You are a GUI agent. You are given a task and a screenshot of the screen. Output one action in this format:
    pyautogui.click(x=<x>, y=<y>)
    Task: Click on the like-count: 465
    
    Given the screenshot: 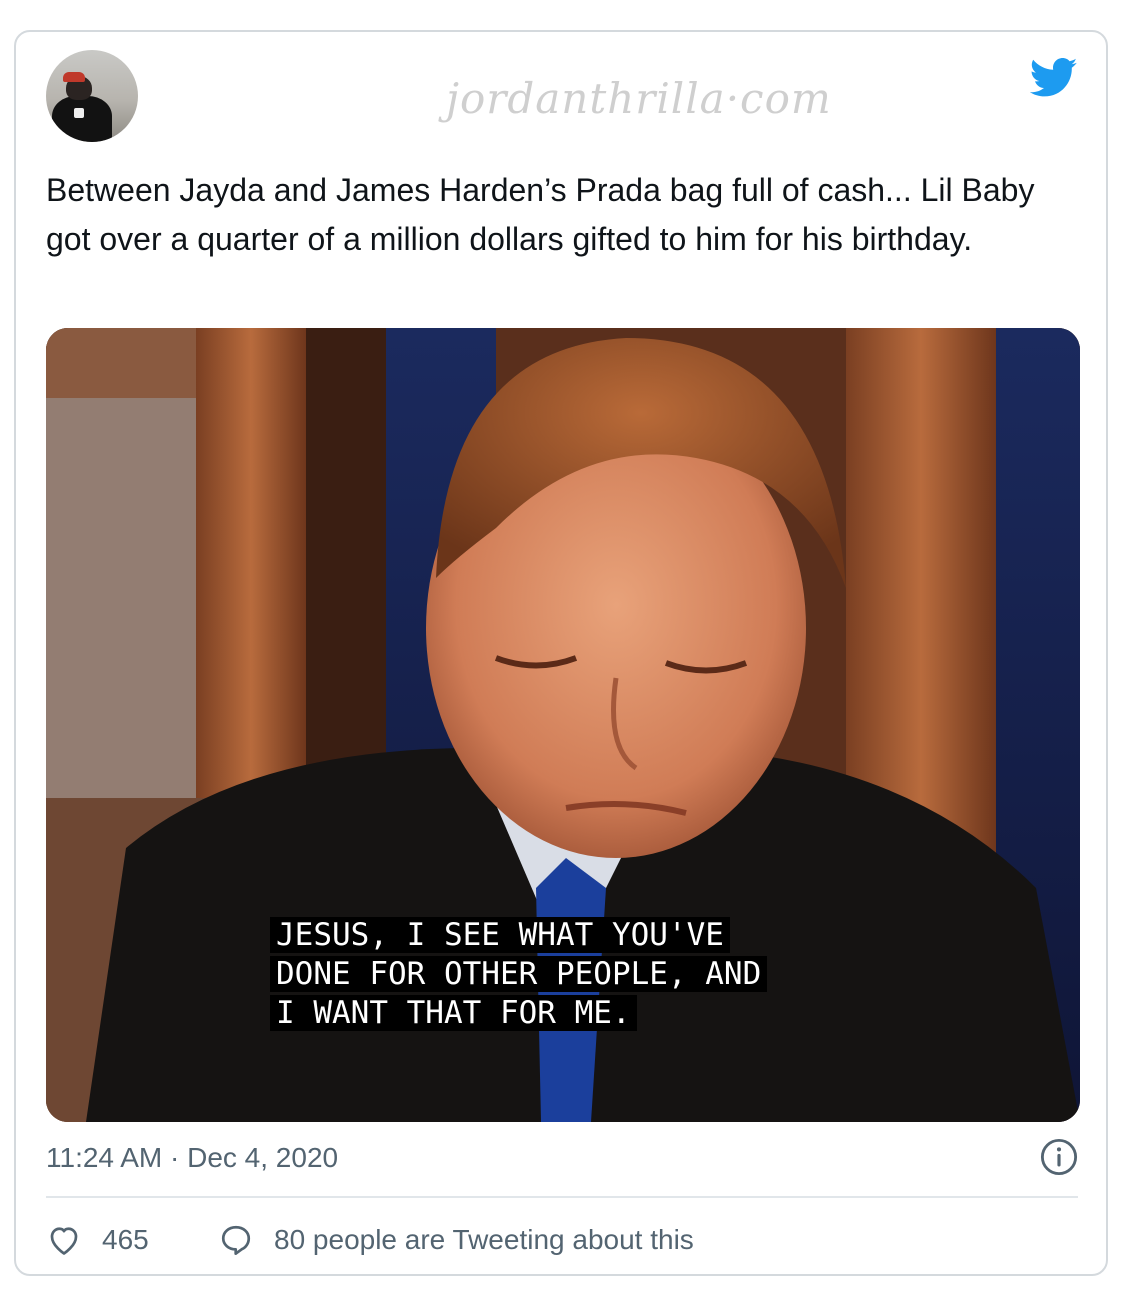 What is the action you would take?
    pyautogui.click(x=125, y=1239)
    